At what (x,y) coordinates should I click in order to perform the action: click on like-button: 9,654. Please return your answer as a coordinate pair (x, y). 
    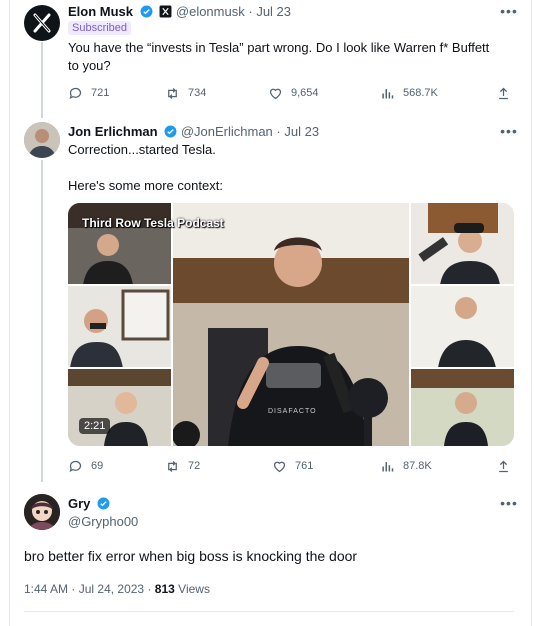
    Looking at the image, I should click on (293, 93).